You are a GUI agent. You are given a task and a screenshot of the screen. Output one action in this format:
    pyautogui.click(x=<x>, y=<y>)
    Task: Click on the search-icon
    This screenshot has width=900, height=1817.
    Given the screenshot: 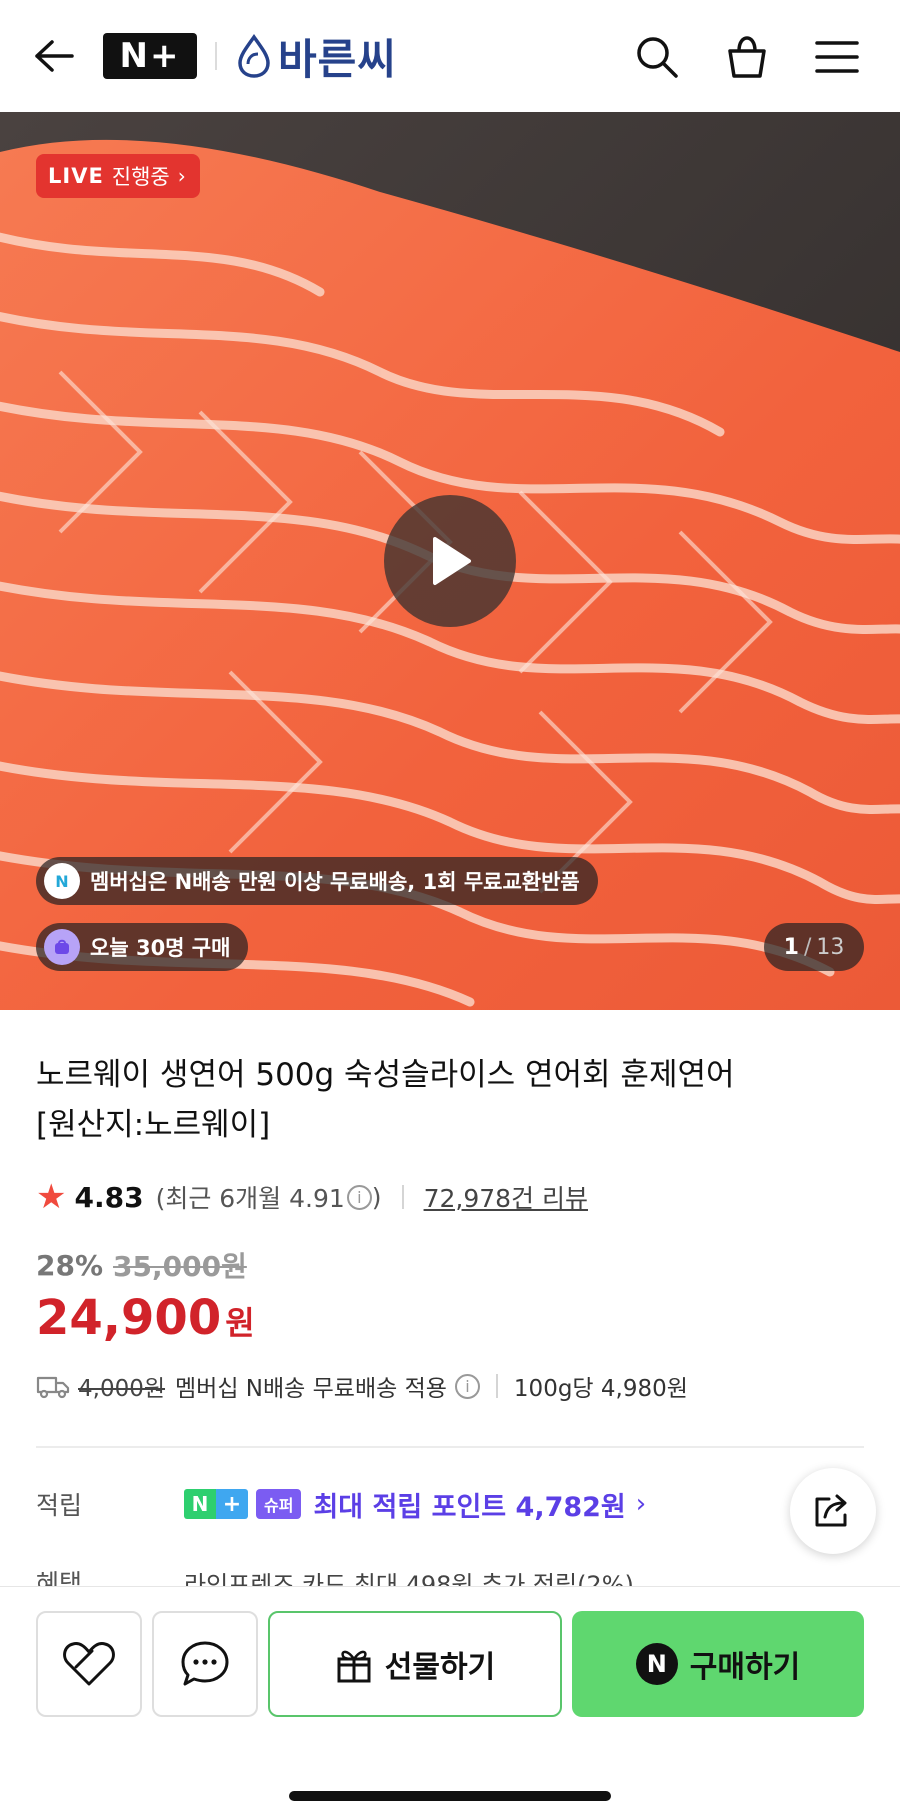 What is the action you would take?
    pyautogui.click(x=657, y=57)
    